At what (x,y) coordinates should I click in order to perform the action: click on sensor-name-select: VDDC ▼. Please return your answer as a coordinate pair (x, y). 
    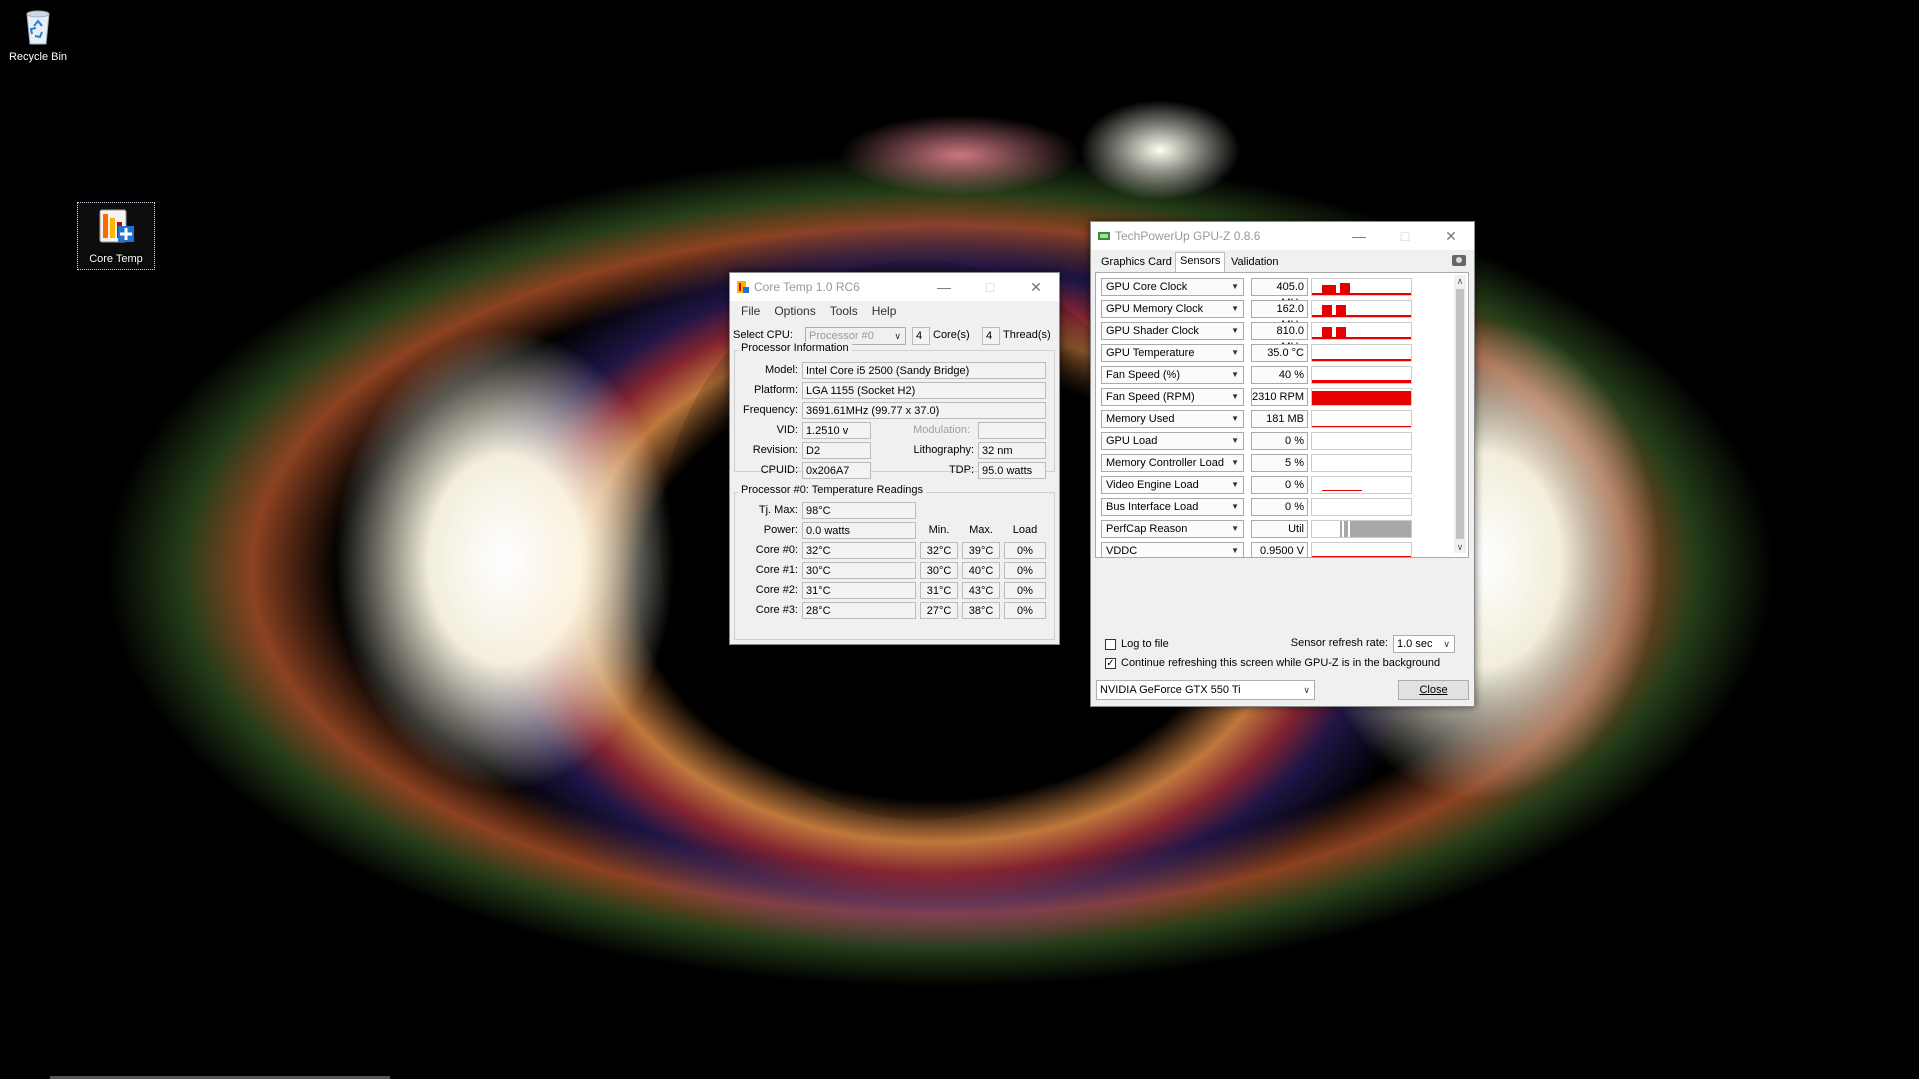
    Looking at the image, I should click on (1172, 549).